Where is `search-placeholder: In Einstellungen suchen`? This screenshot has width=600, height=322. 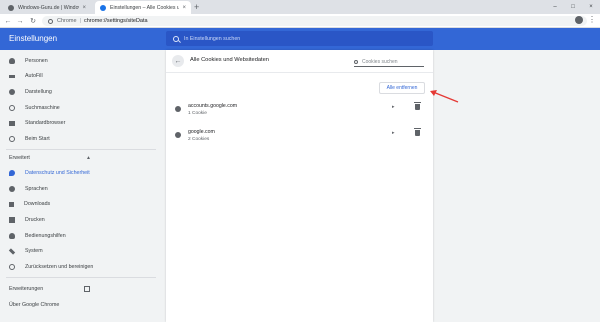
search-placeholder: In Einstellungen suchen is located at coordinates (212, 38).